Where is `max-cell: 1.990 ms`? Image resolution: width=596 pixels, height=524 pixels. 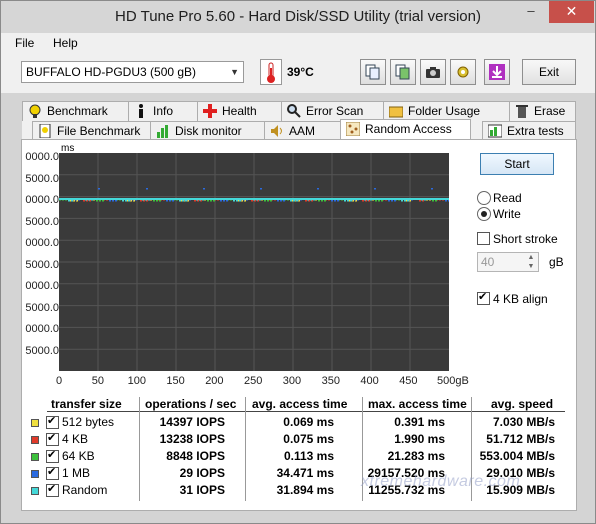
max-cell: 1.990 ms is located at coordinates (419, 439).